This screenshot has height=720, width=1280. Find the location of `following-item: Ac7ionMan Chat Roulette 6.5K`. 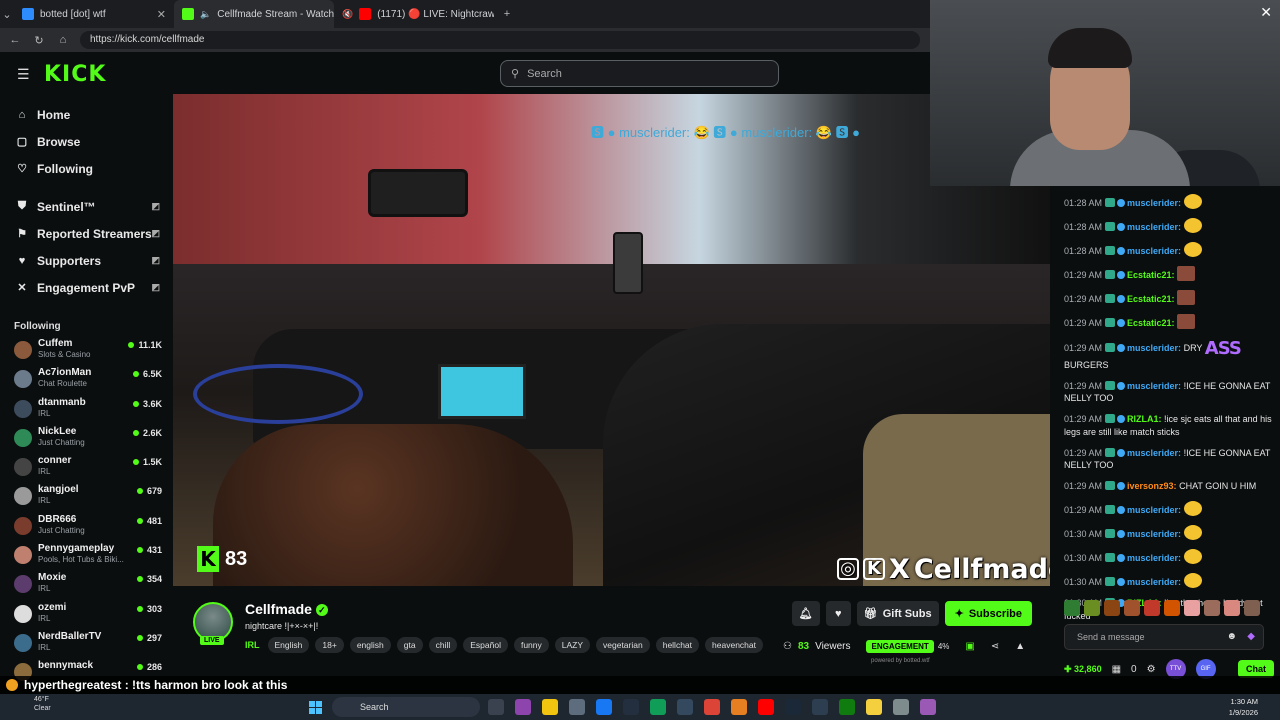

following-item: Ac7ionMan Chat Roulette 6.5K is located at coordinates (86, 381).